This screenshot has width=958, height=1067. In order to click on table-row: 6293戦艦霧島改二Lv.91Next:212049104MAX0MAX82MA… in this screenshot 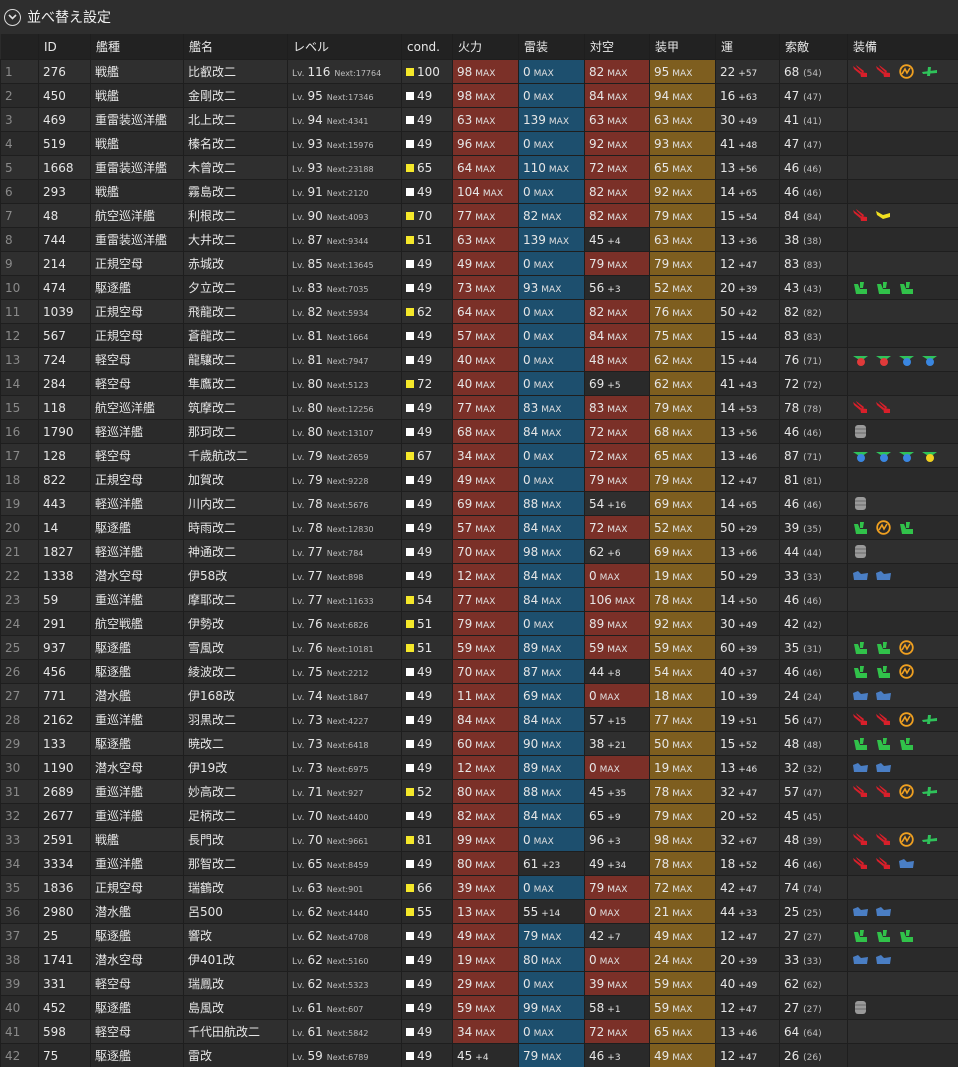, I will do `click(479, 192)`.